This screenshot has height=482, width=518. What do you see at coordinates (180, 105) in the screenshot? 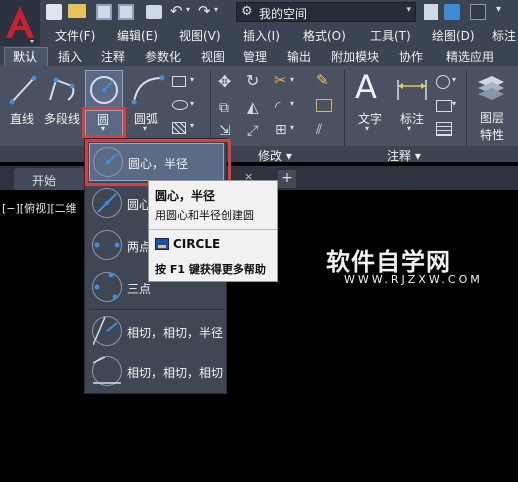
I see `ellipse-icon` at bounding box center [180, 105].